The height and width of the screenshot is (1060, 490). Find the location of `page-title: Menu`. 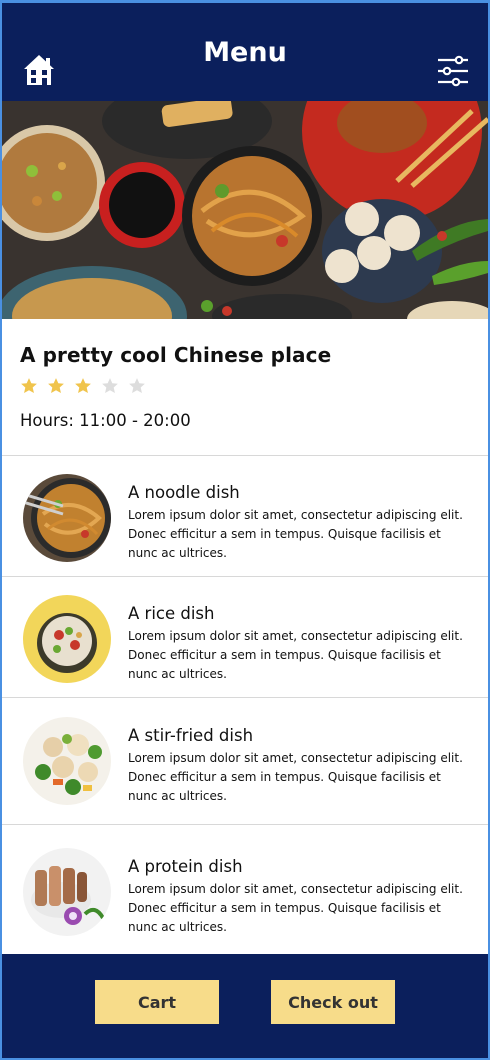

page-title: Menu is located at coordinates (245, 52).